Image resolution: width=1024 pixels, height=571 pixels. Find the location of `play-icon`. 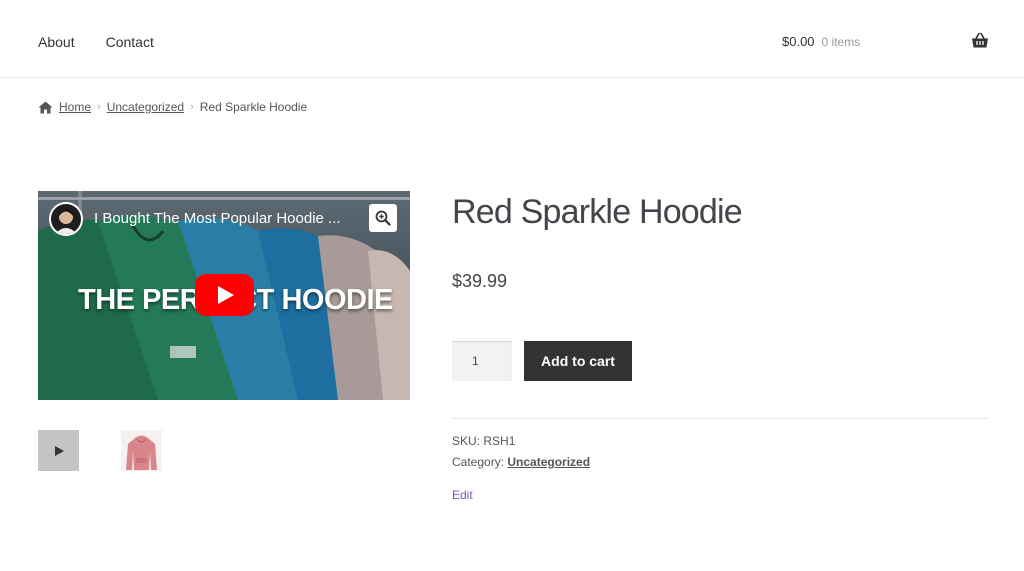

play-icon is located at coordinates (59, 450).